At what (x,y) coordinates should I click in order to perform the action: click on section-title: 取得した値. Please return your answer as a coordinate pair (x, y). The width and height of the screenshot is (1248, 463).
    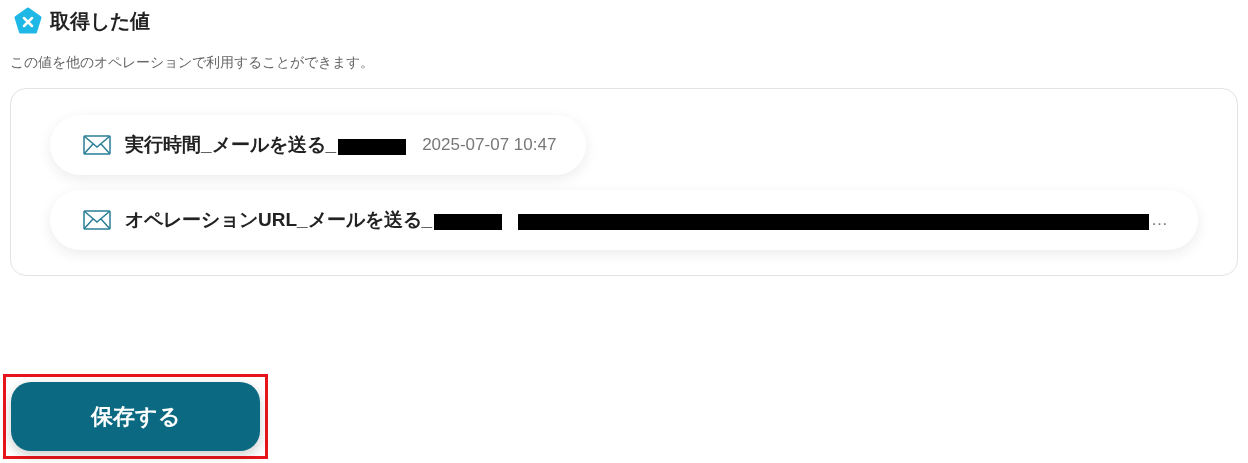
    Looking at the image, I should click on (100, 21).